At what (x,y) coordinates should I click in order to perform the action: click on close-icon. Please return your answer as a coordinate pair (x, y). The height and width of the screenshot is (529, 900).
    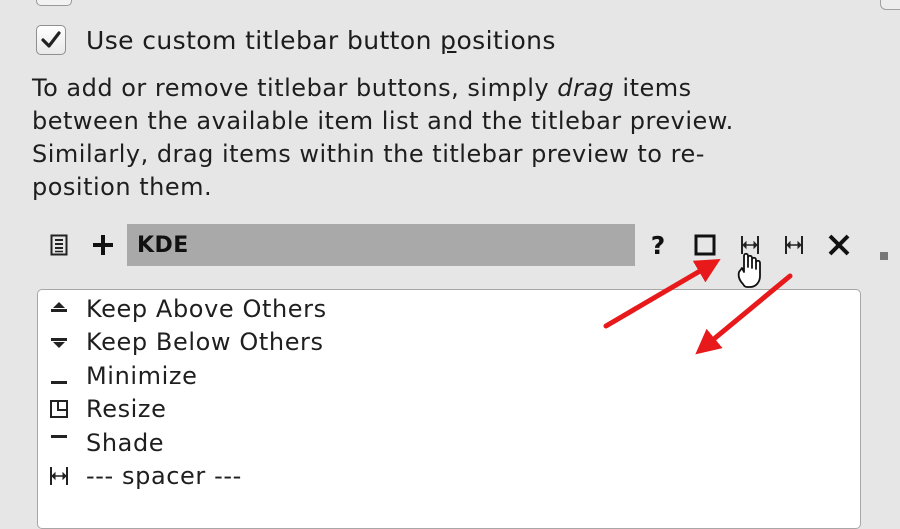
    Looking at the image, I should click on (839, 245).